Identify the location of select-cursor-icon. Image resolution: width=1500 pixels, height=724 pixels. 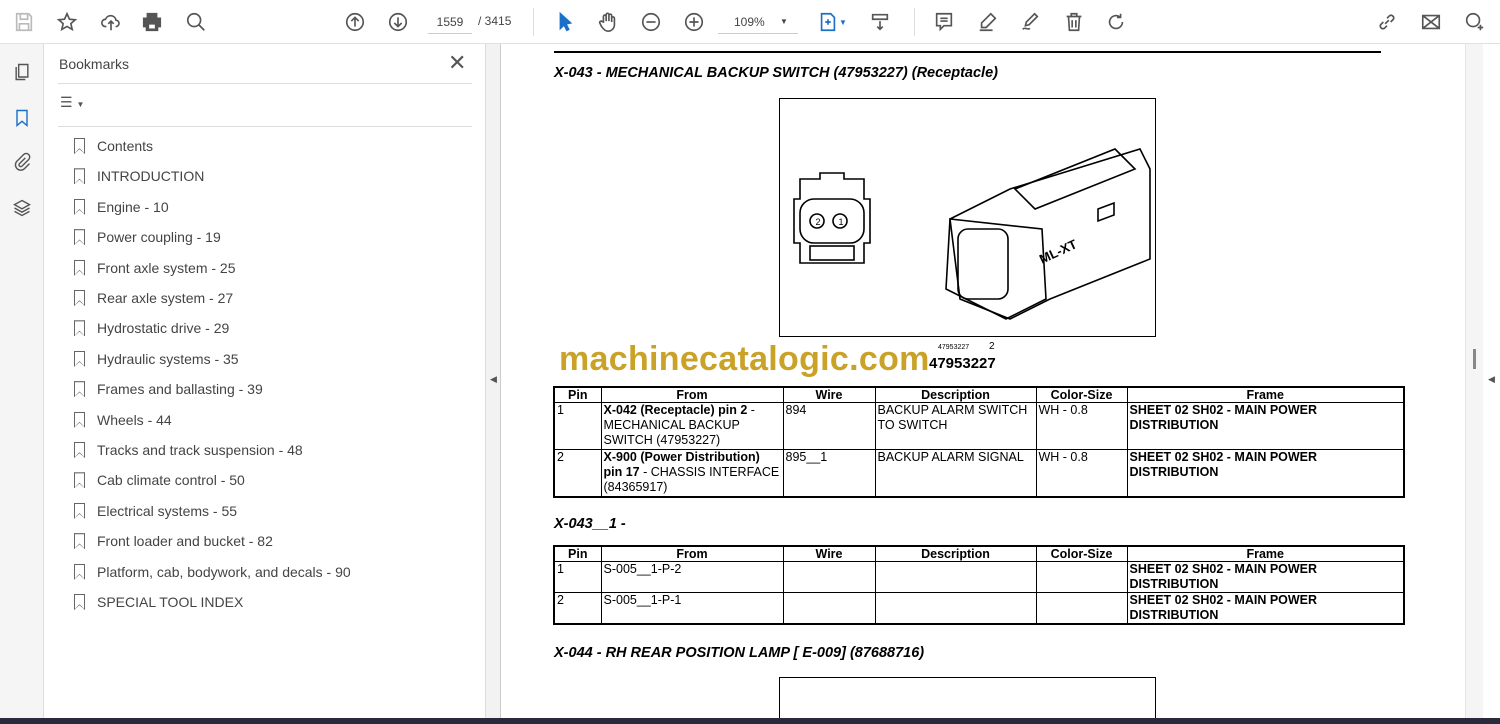
(565, 22).